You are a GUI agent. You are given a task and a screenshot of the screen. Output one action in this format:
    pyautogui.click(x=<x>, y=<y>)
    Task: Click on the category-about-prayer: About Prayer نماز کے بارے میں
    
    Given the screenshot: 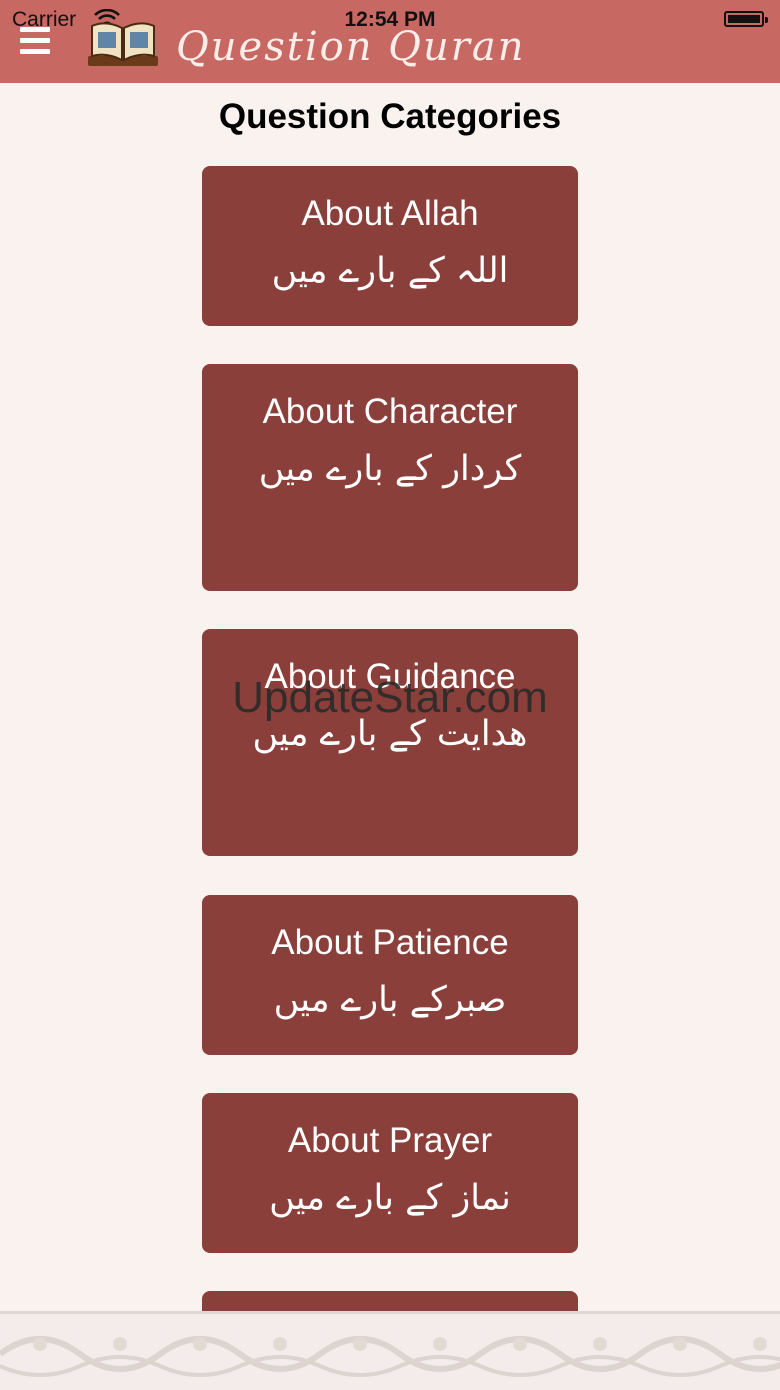 What is the action you would take?
    pyautogui.click(x=390, y=1173)
    